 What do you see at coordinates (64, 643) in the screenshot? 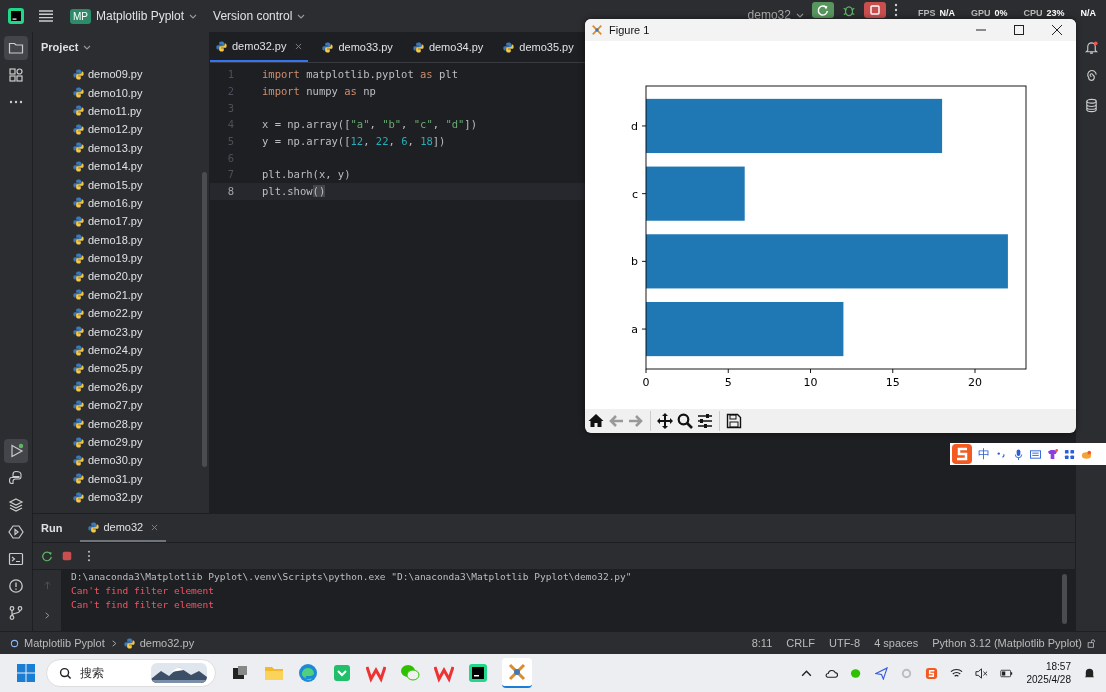
I see `breadcrumb-item: Matplotlib Pyplot` at bounding box center [64, 643].